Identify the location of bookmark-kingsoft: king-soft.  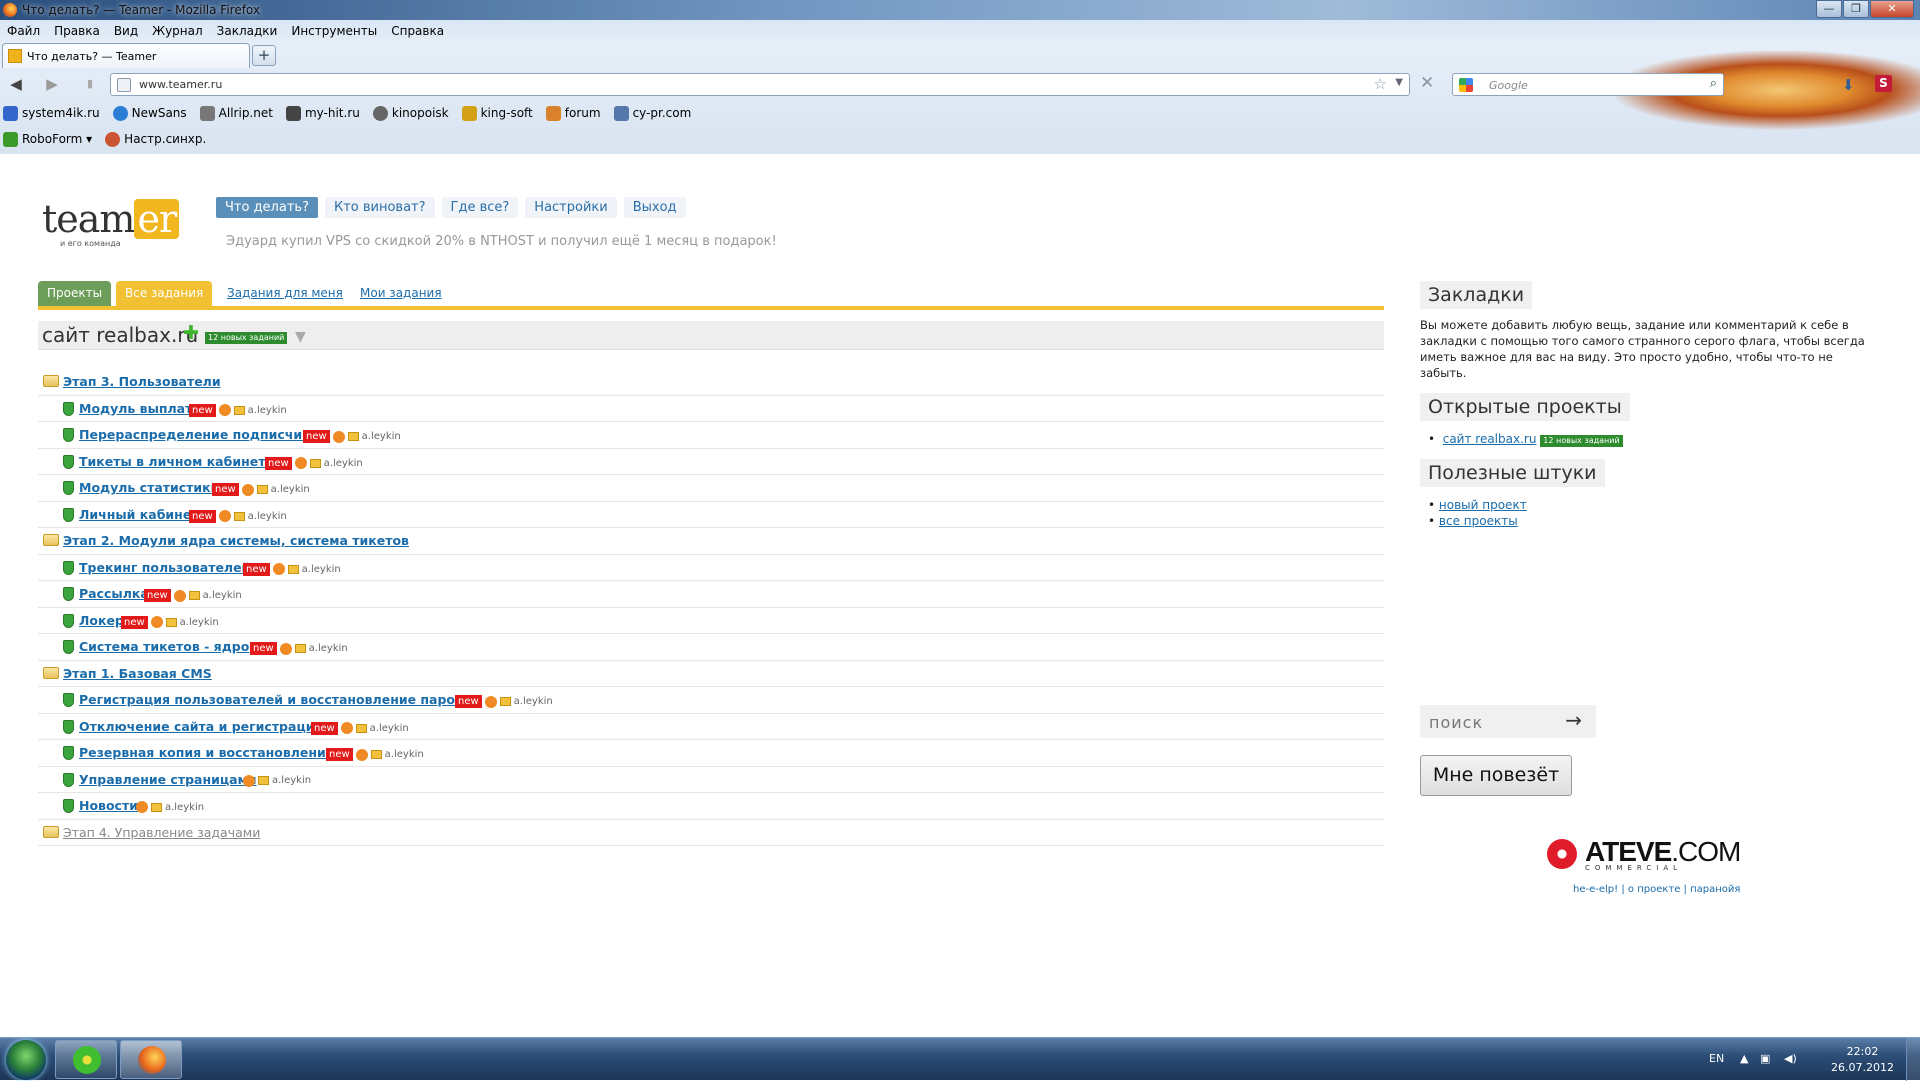
(496, 113).